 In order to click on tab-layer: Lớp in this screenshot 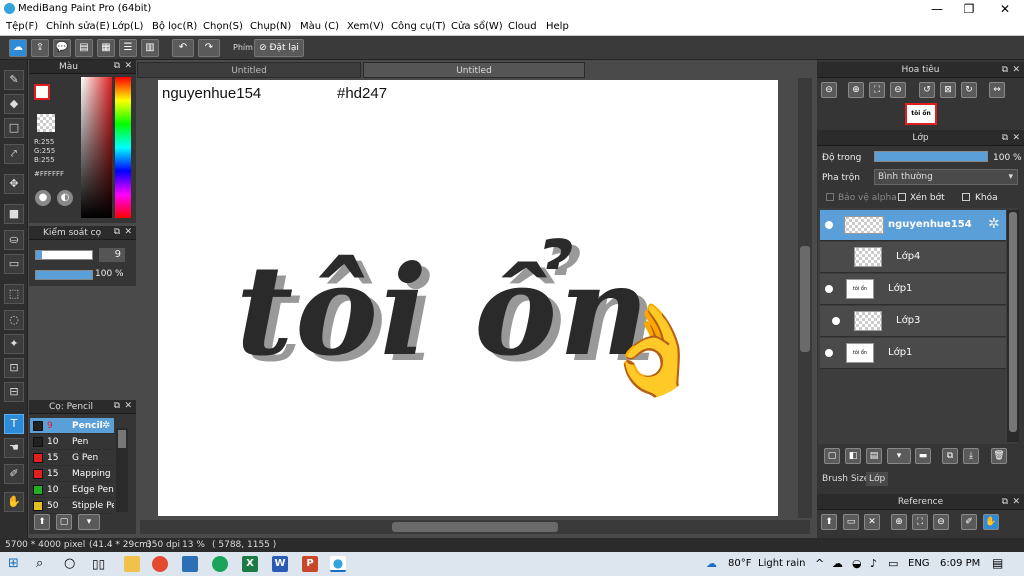, I will do `click(877, 479)`.